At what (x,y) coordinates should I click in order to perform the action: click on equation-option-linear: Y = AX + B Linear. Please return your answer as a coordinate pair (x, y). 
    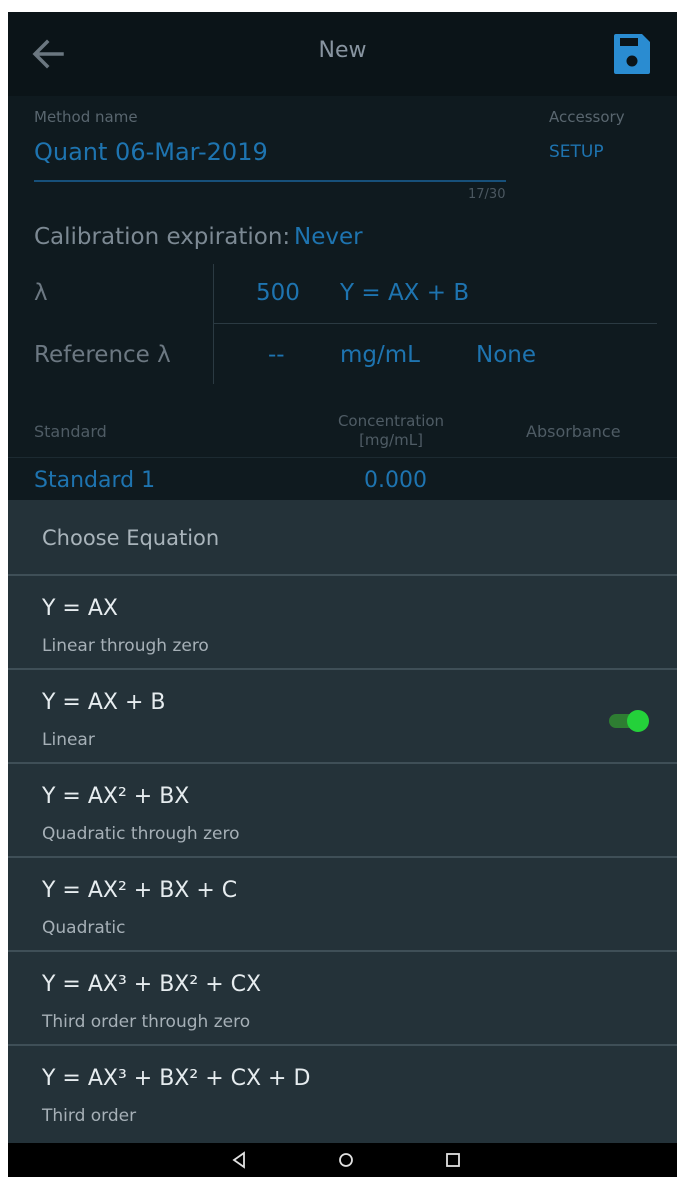
    Looking at the image, I should click on (342, 717).